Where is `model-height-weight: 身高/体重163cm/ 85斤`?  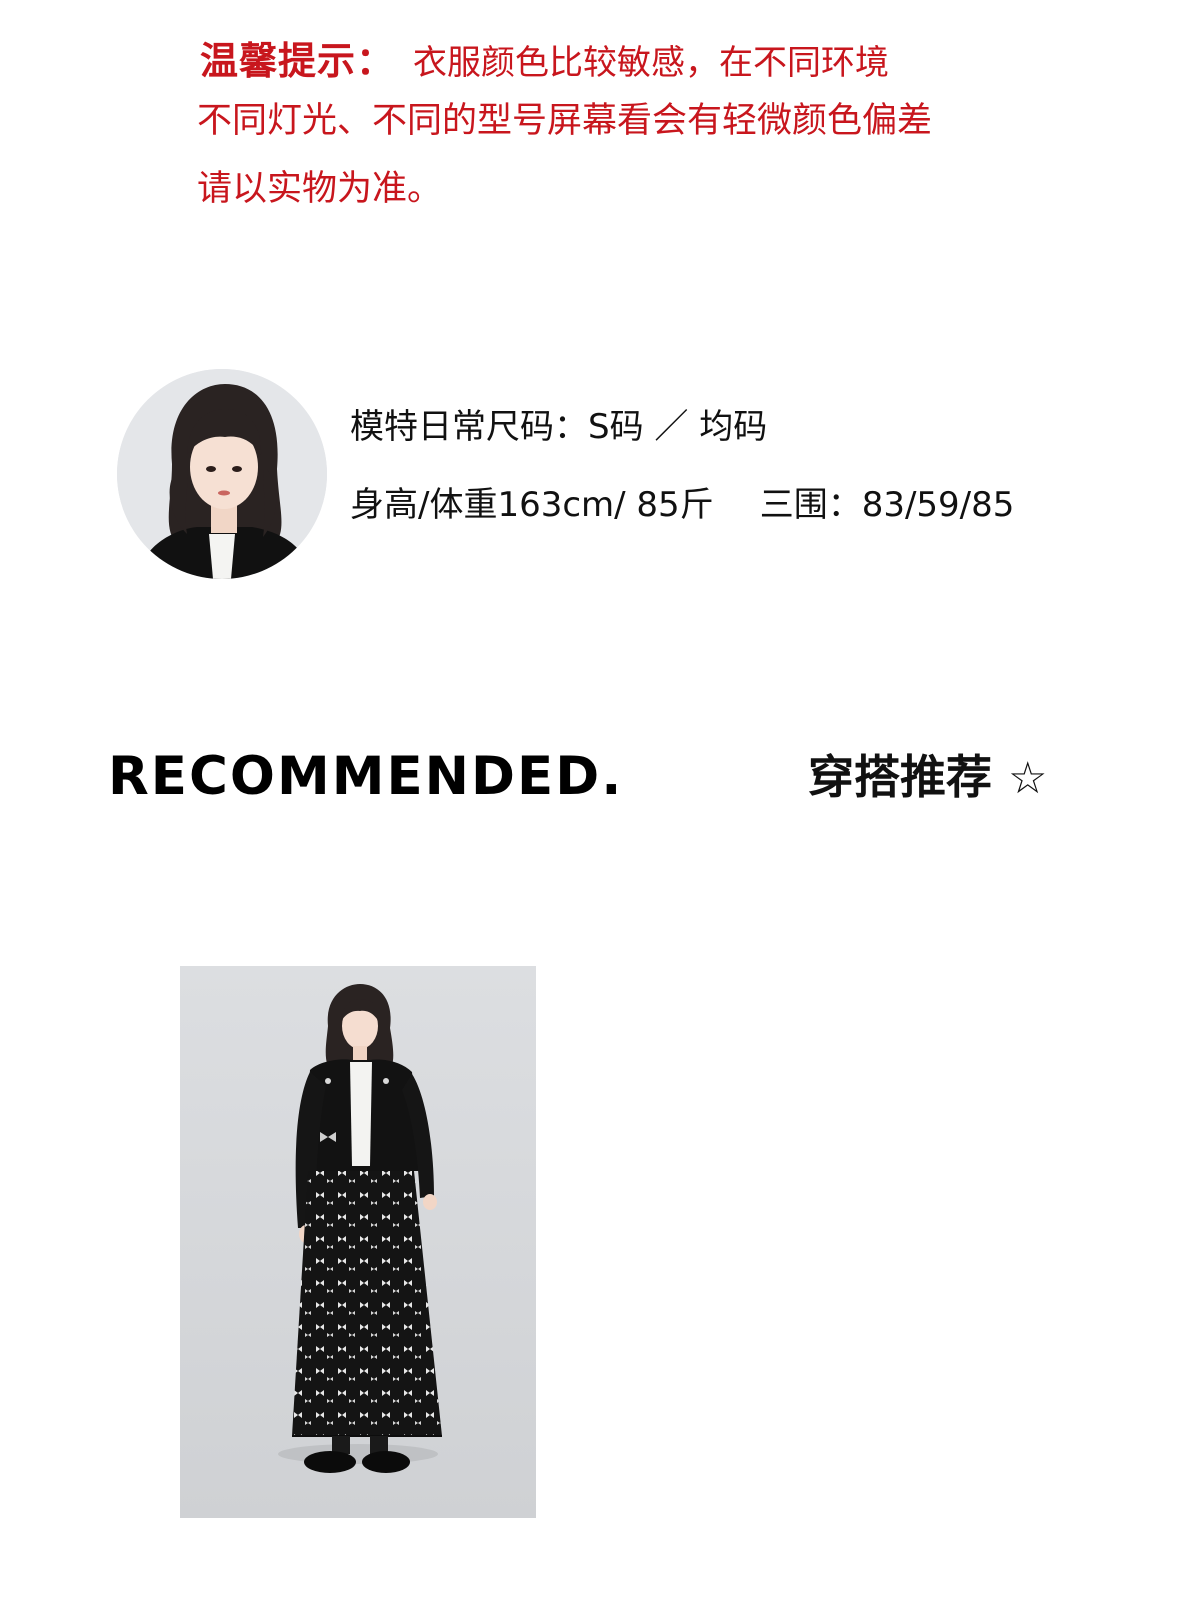 model-height-weight: 身高/体重163cm/ 85斤 is located at coordinates (532, 505).